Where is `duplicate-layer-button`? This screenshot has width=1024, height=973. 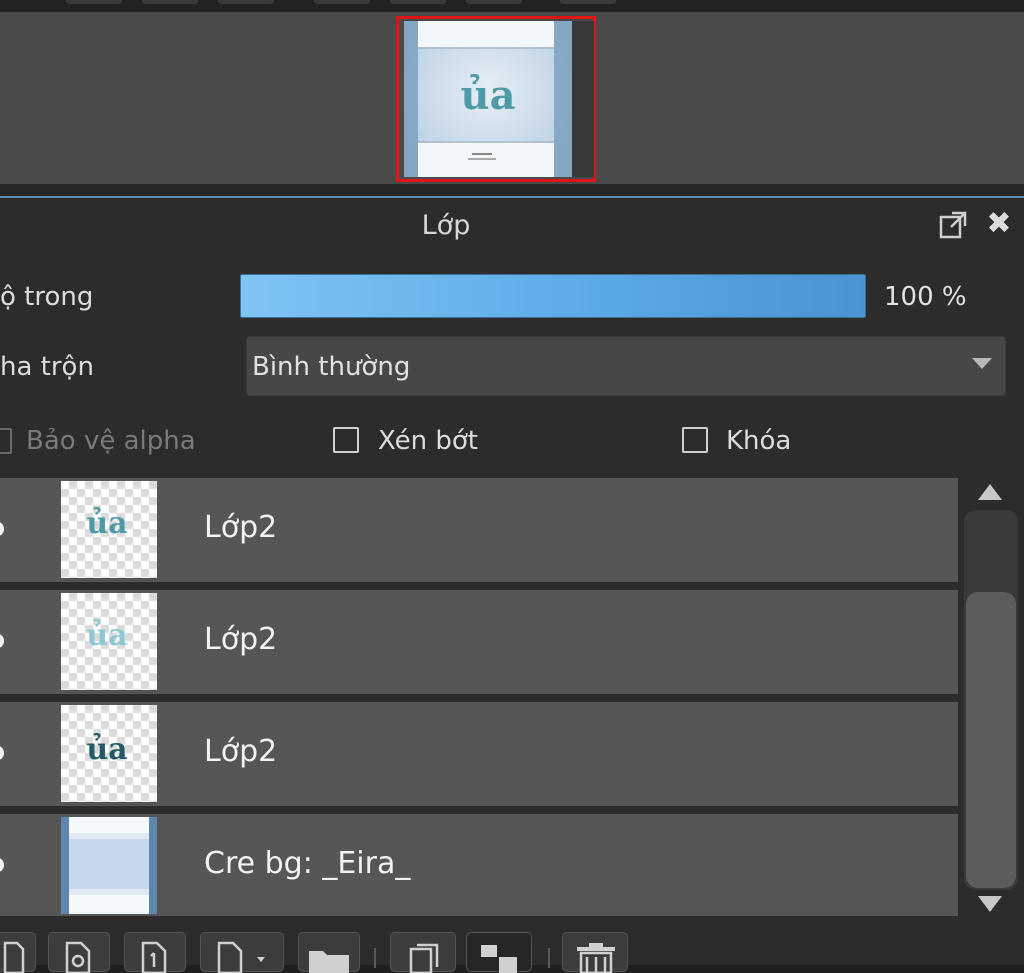 duplicate-layer-button is located at coordinates (423, 952).